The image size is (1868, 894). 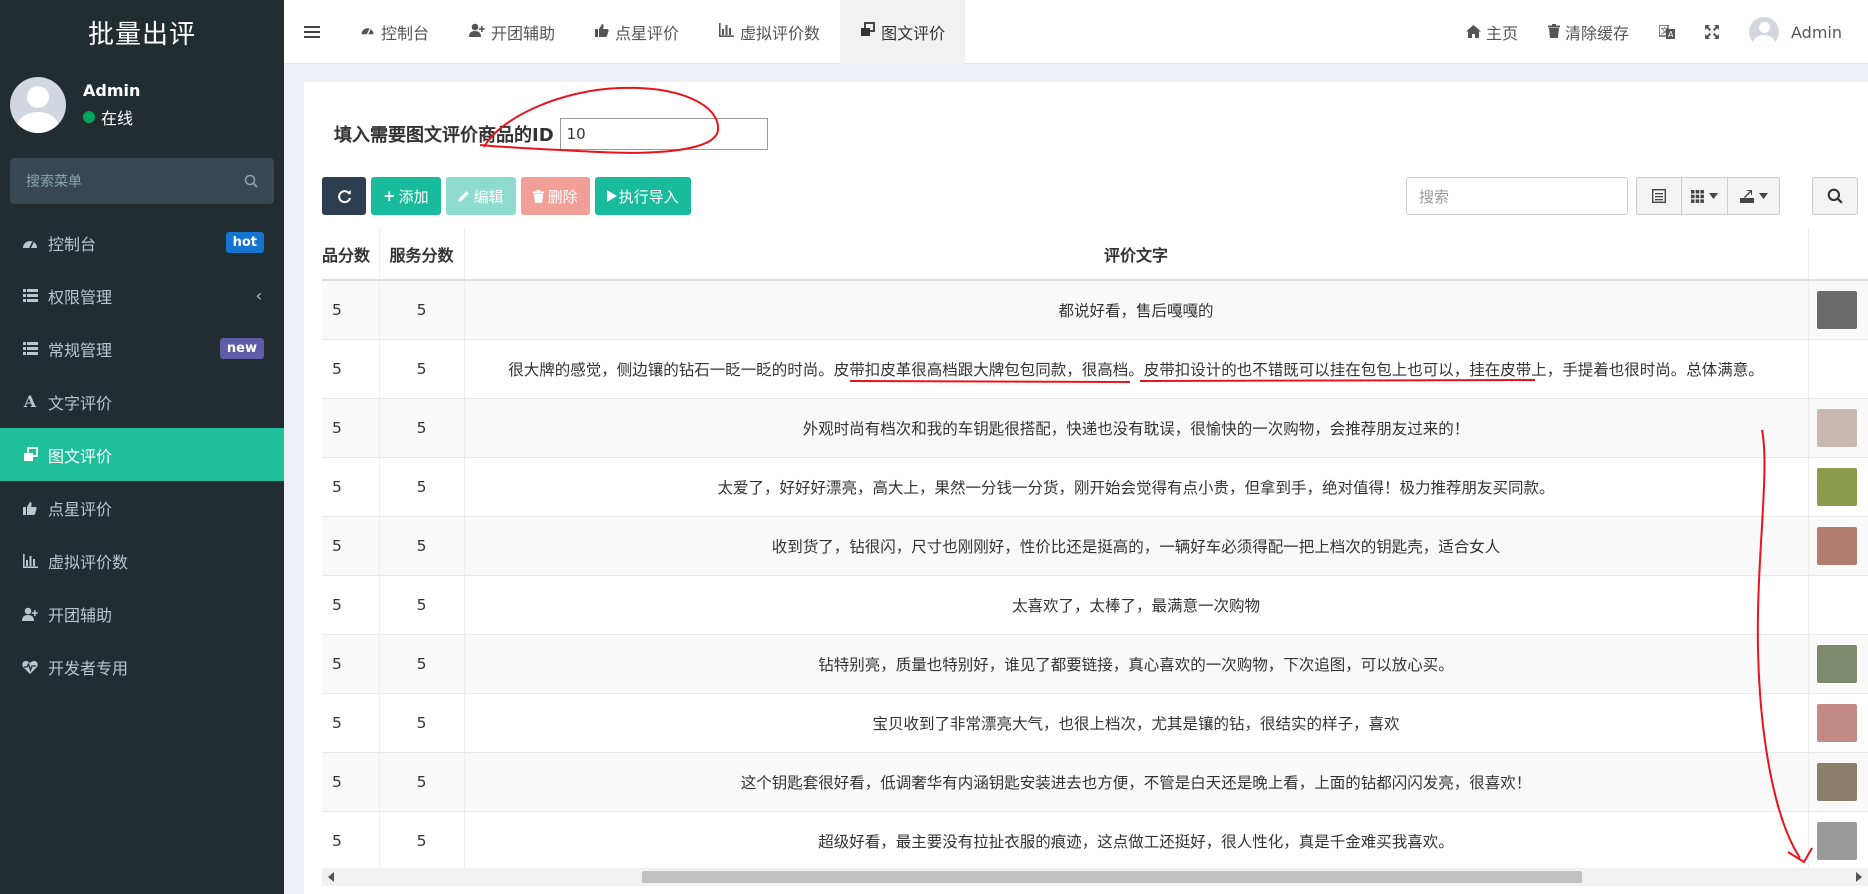 I want to click on caret-down-icon, so click(x=1713, y=196).